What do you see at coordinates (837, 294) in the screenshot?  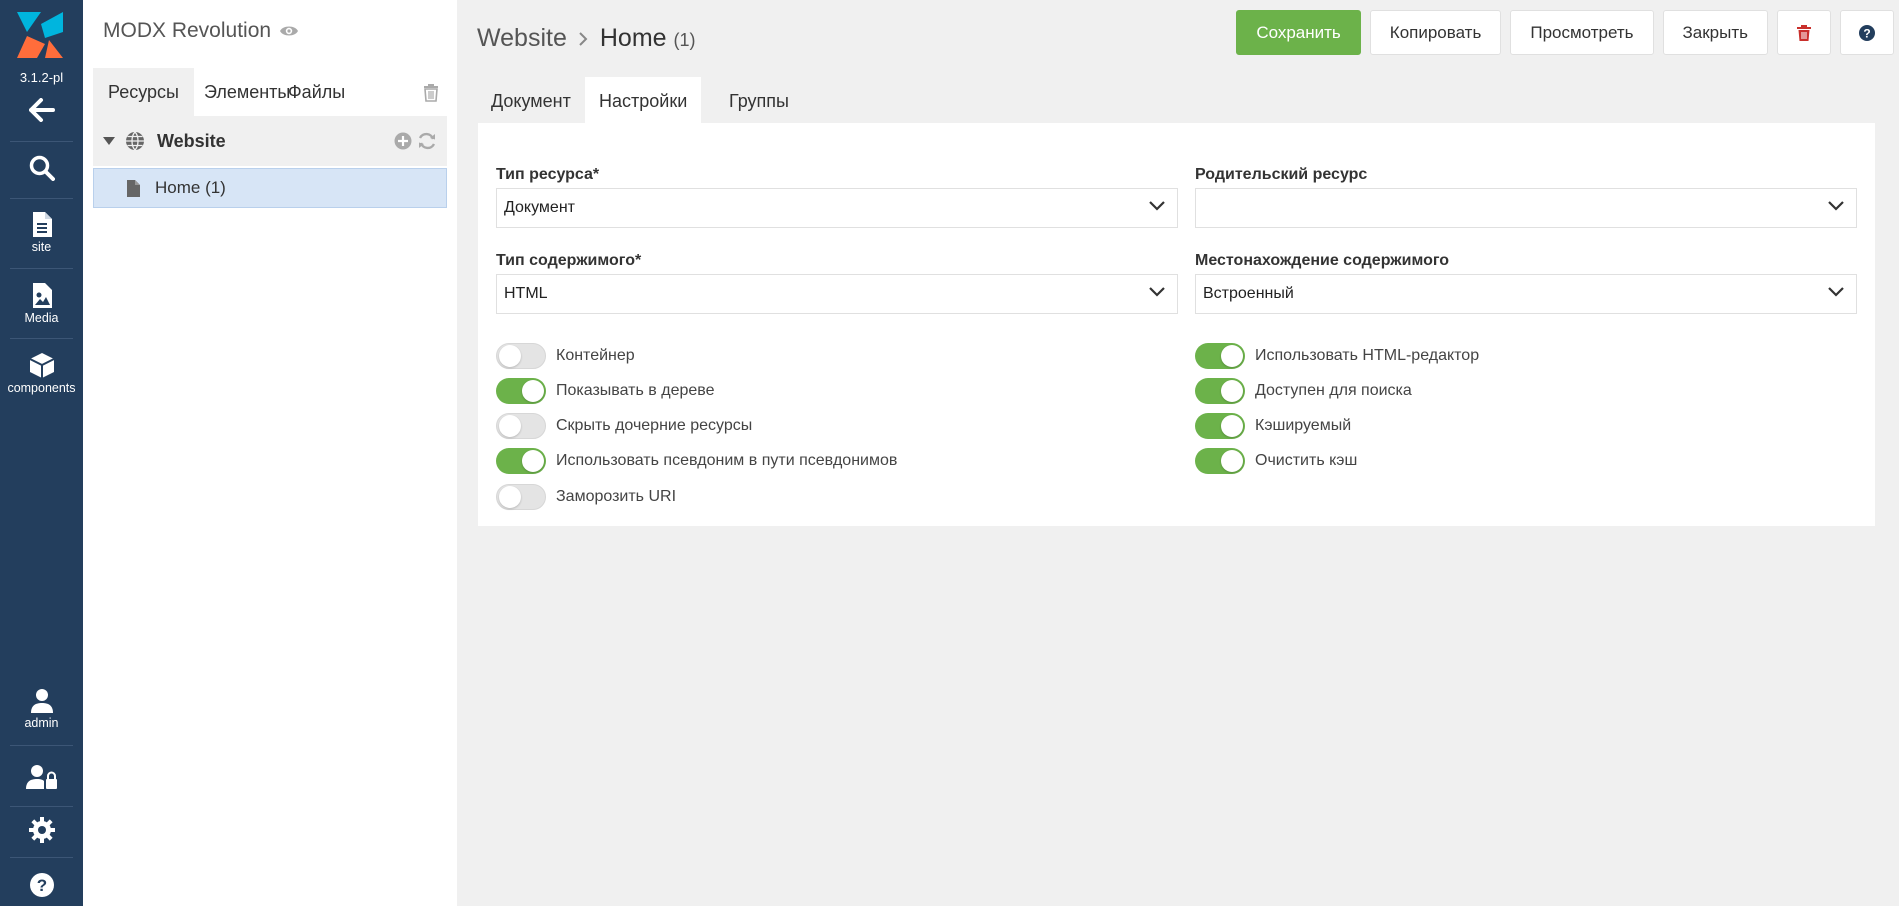 I see `content-type-select: HTML` at bounding box center [837, 294].